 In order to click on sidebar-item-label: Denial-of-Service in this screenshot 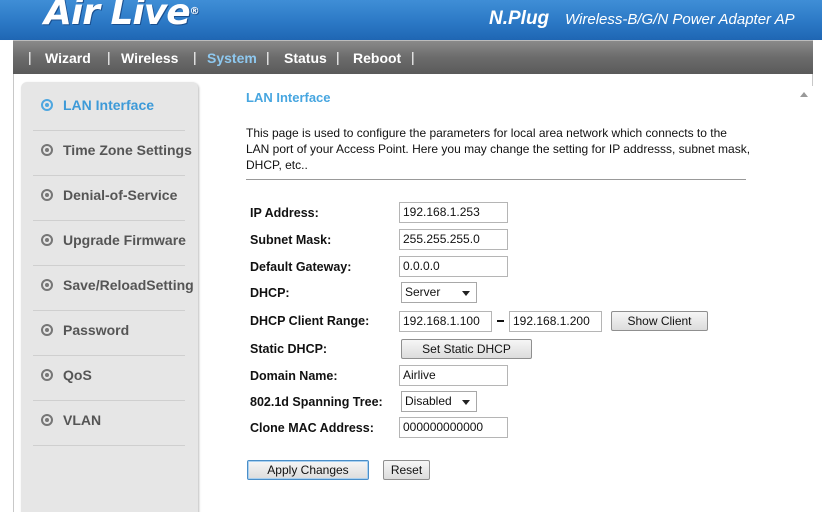, I will do `click(120, 195)`.